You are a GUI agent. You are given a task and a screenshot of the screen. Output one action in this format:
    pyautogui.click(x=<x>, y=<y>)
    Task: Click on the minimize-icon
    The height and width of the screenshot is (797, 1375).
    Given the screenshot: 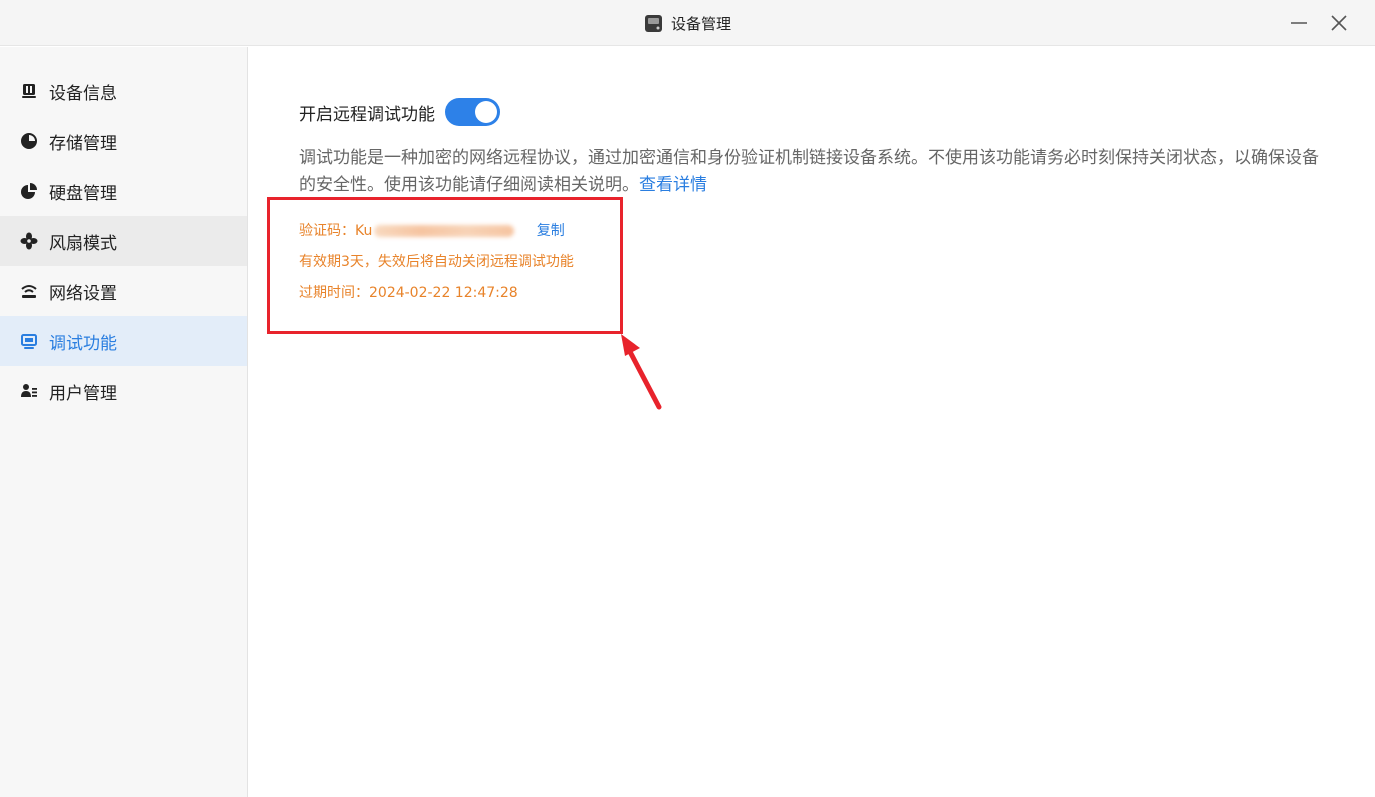 What is the action you would take?
    pyautogui.click(x=1299, y=23)
    